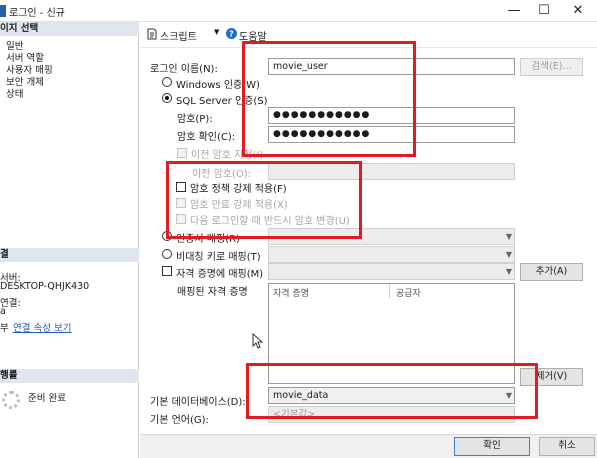 The height and width of the screenshot is (458, 597). I want to click on old-password-checkbox, so click(182, 153).